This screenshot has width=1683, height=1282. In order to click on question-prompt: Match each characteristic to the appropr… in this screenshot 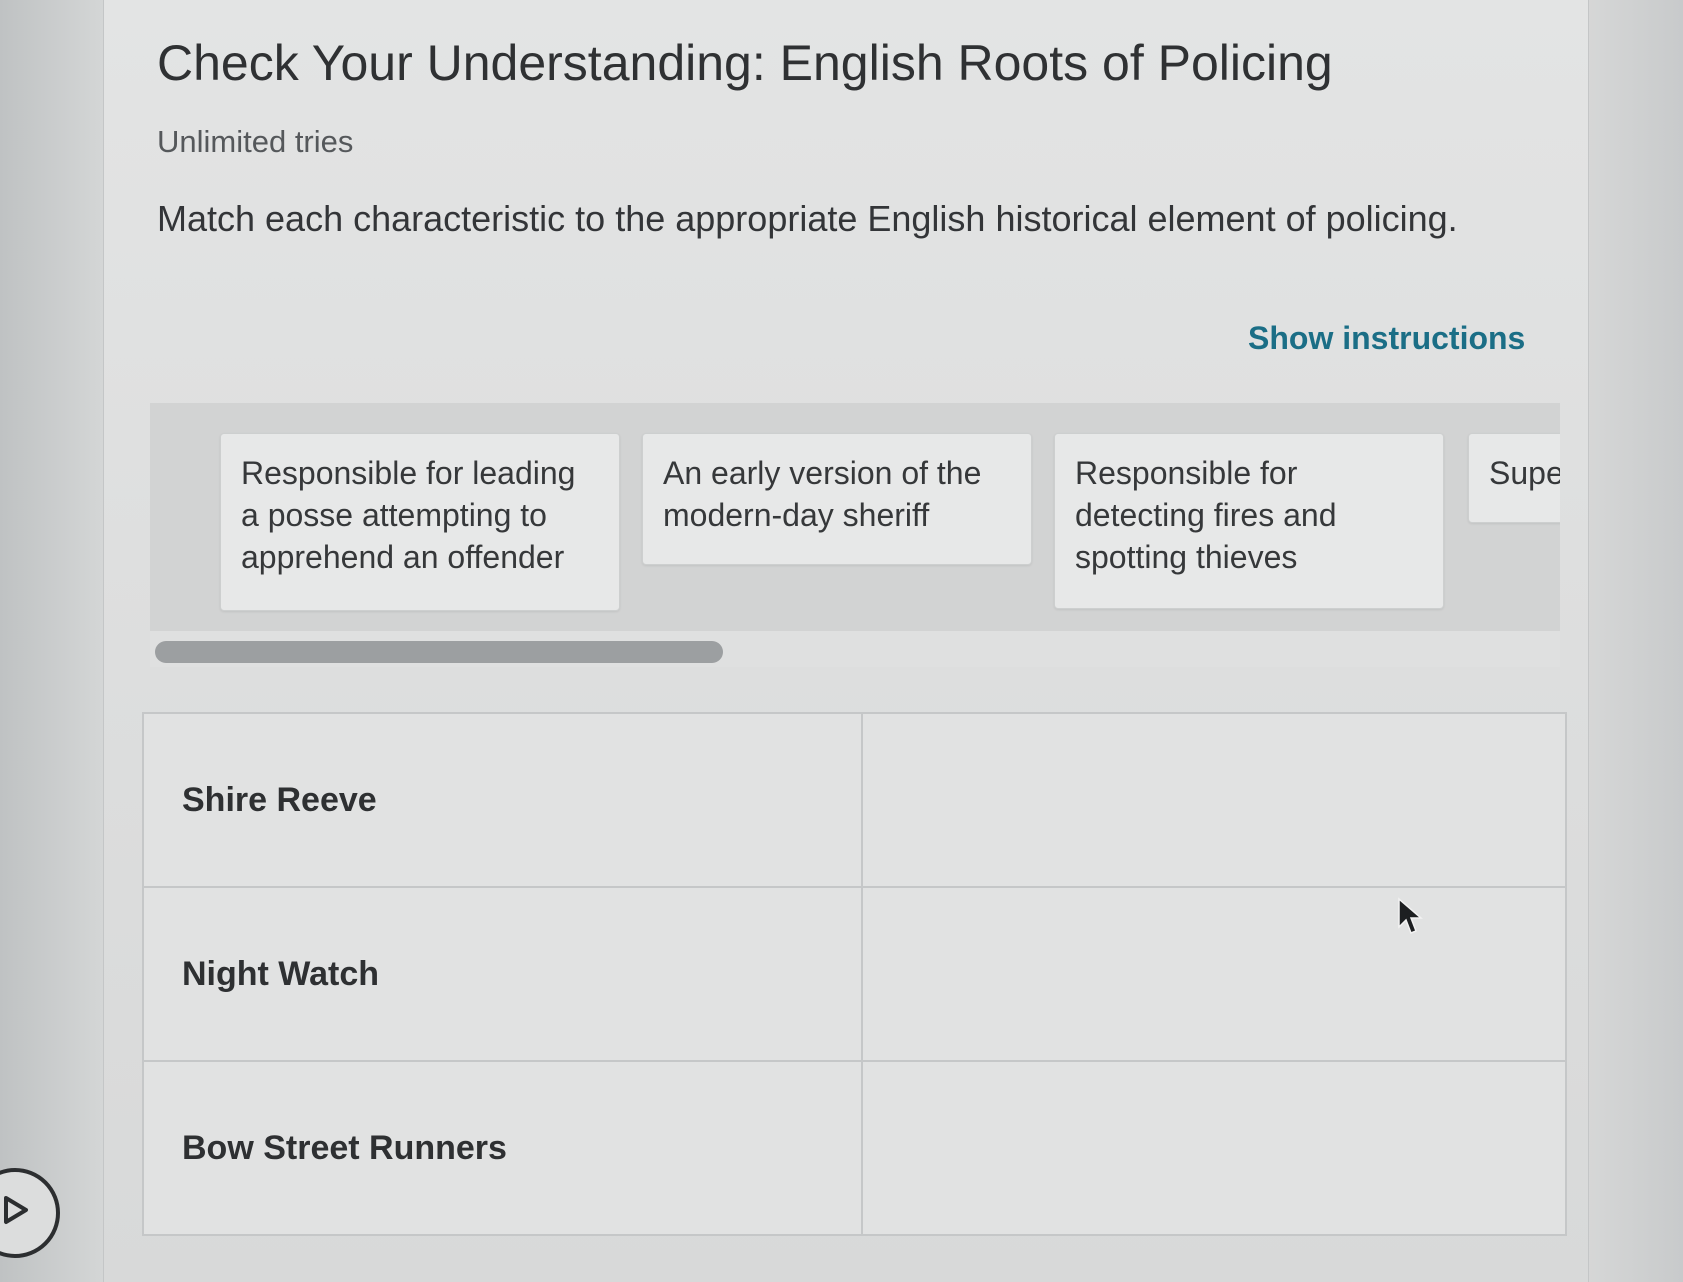, I will do `click(807, 218)`.